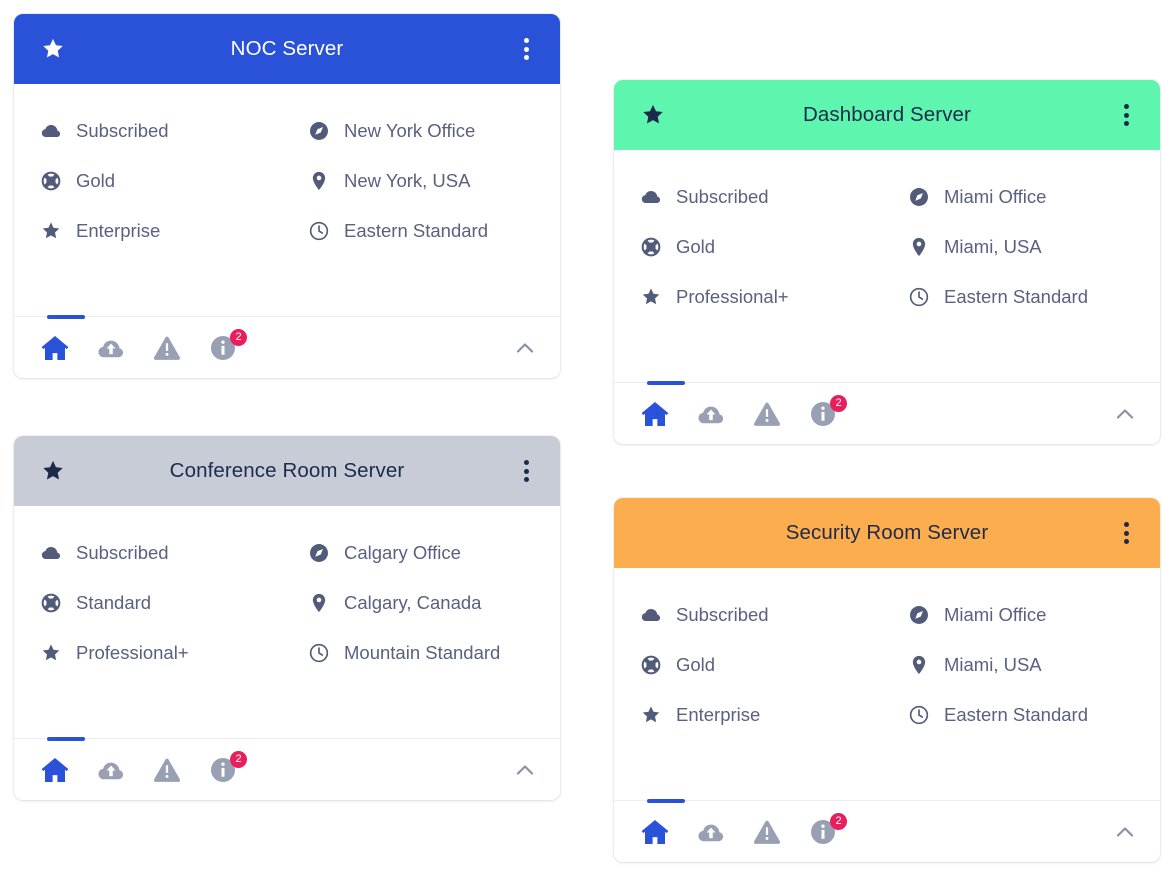 This screenshot has width=1174, height=880. I want to click on info-cell-left: Professional+, so click(774, 297).